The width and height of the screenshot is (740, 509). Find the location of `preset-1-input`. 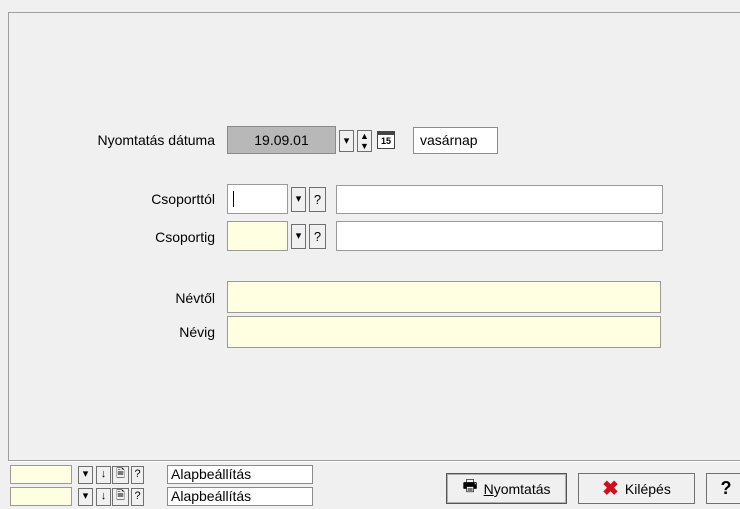

preset-1-input is located at coordinates (41, 474).